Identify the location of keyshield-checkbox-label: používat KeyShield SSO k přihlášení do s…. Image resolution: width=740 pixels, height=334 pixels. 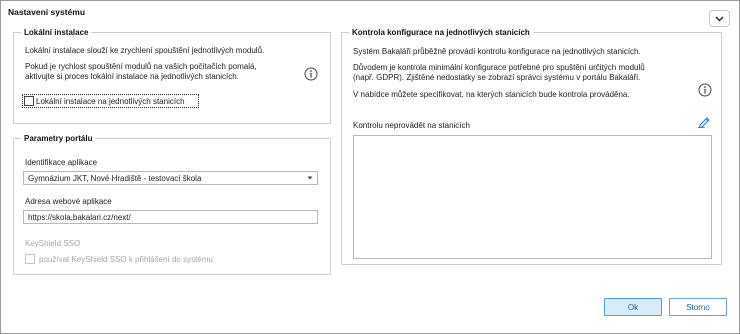
(126, 260).